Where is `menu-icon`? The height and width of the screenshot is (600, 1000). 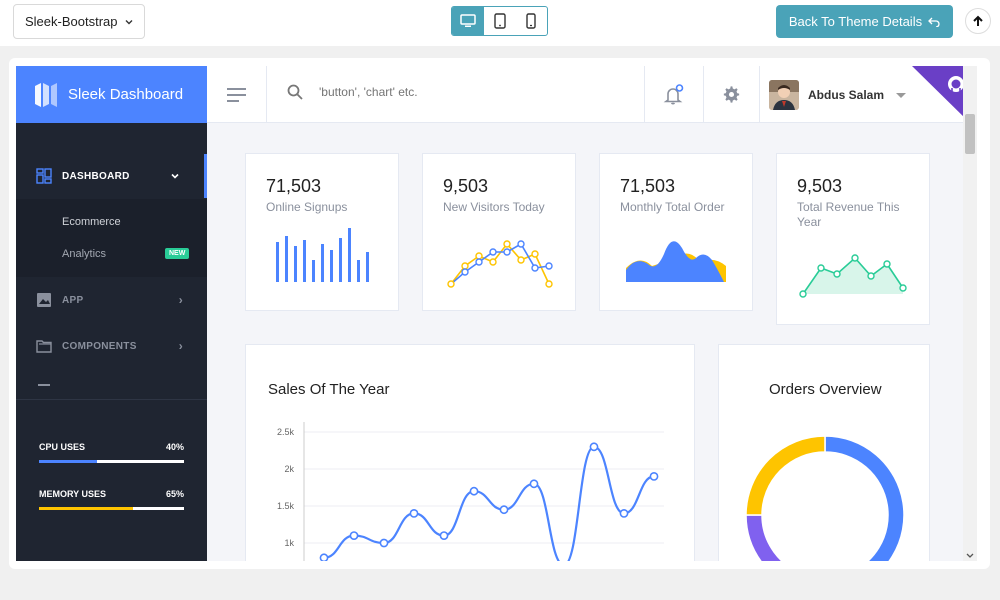
menu-icon is located at coordinates (237, 95).